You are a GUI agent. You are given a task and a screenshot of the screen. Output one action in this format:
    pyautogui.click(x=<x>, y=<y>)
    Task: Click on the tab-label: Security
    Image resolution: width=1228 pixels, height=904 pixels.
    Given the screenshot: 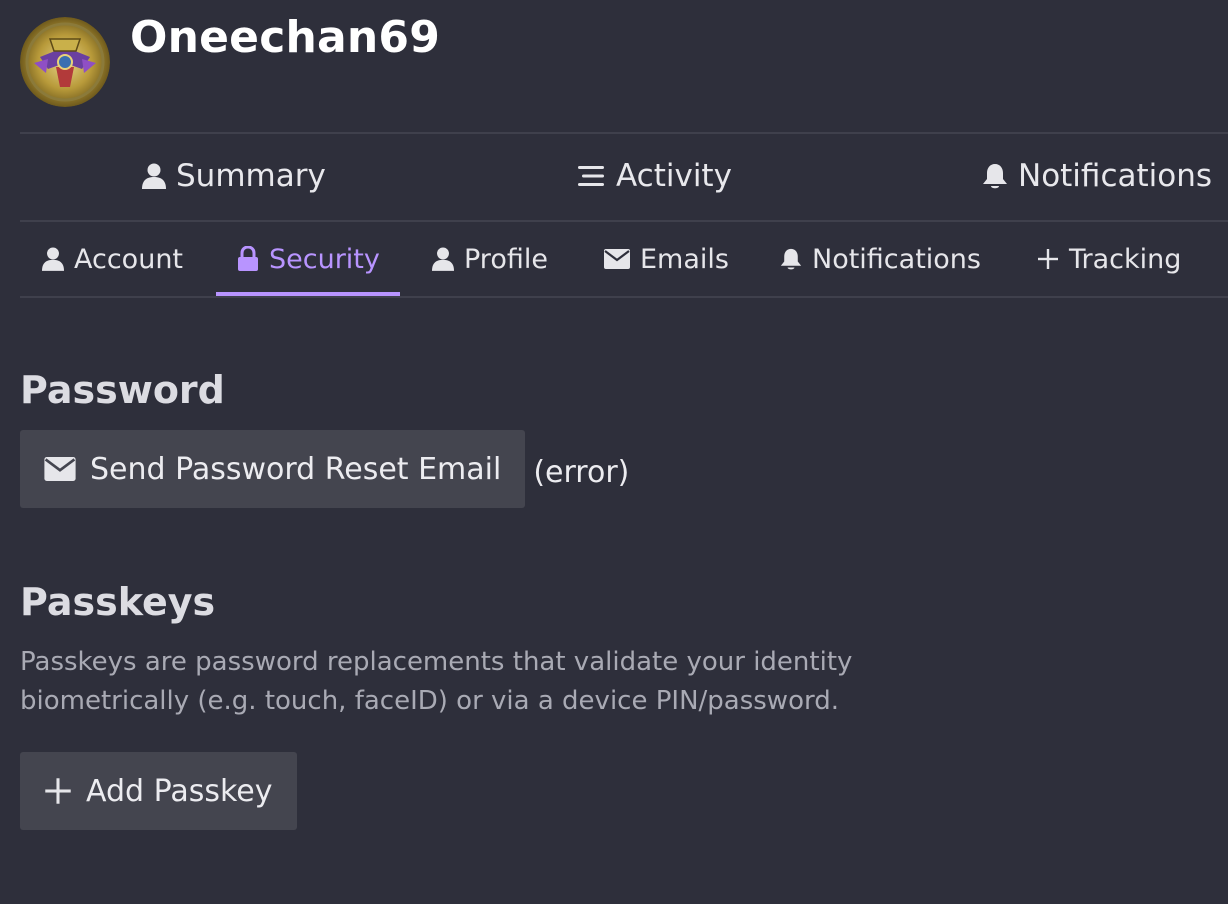 What is the action you would take?
    pyautogui.click(x=324, y=259)
    